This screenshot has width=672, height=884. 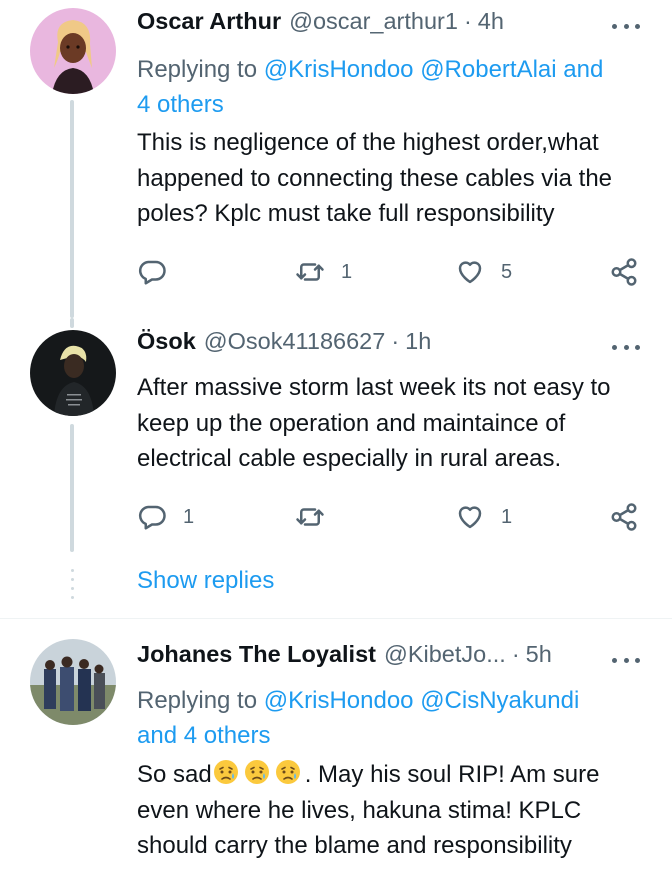 What do you see at coordinates (205, 581) in the screenshot?
I see `show-replies-link: Show replies` at bounding box center [205, 581].